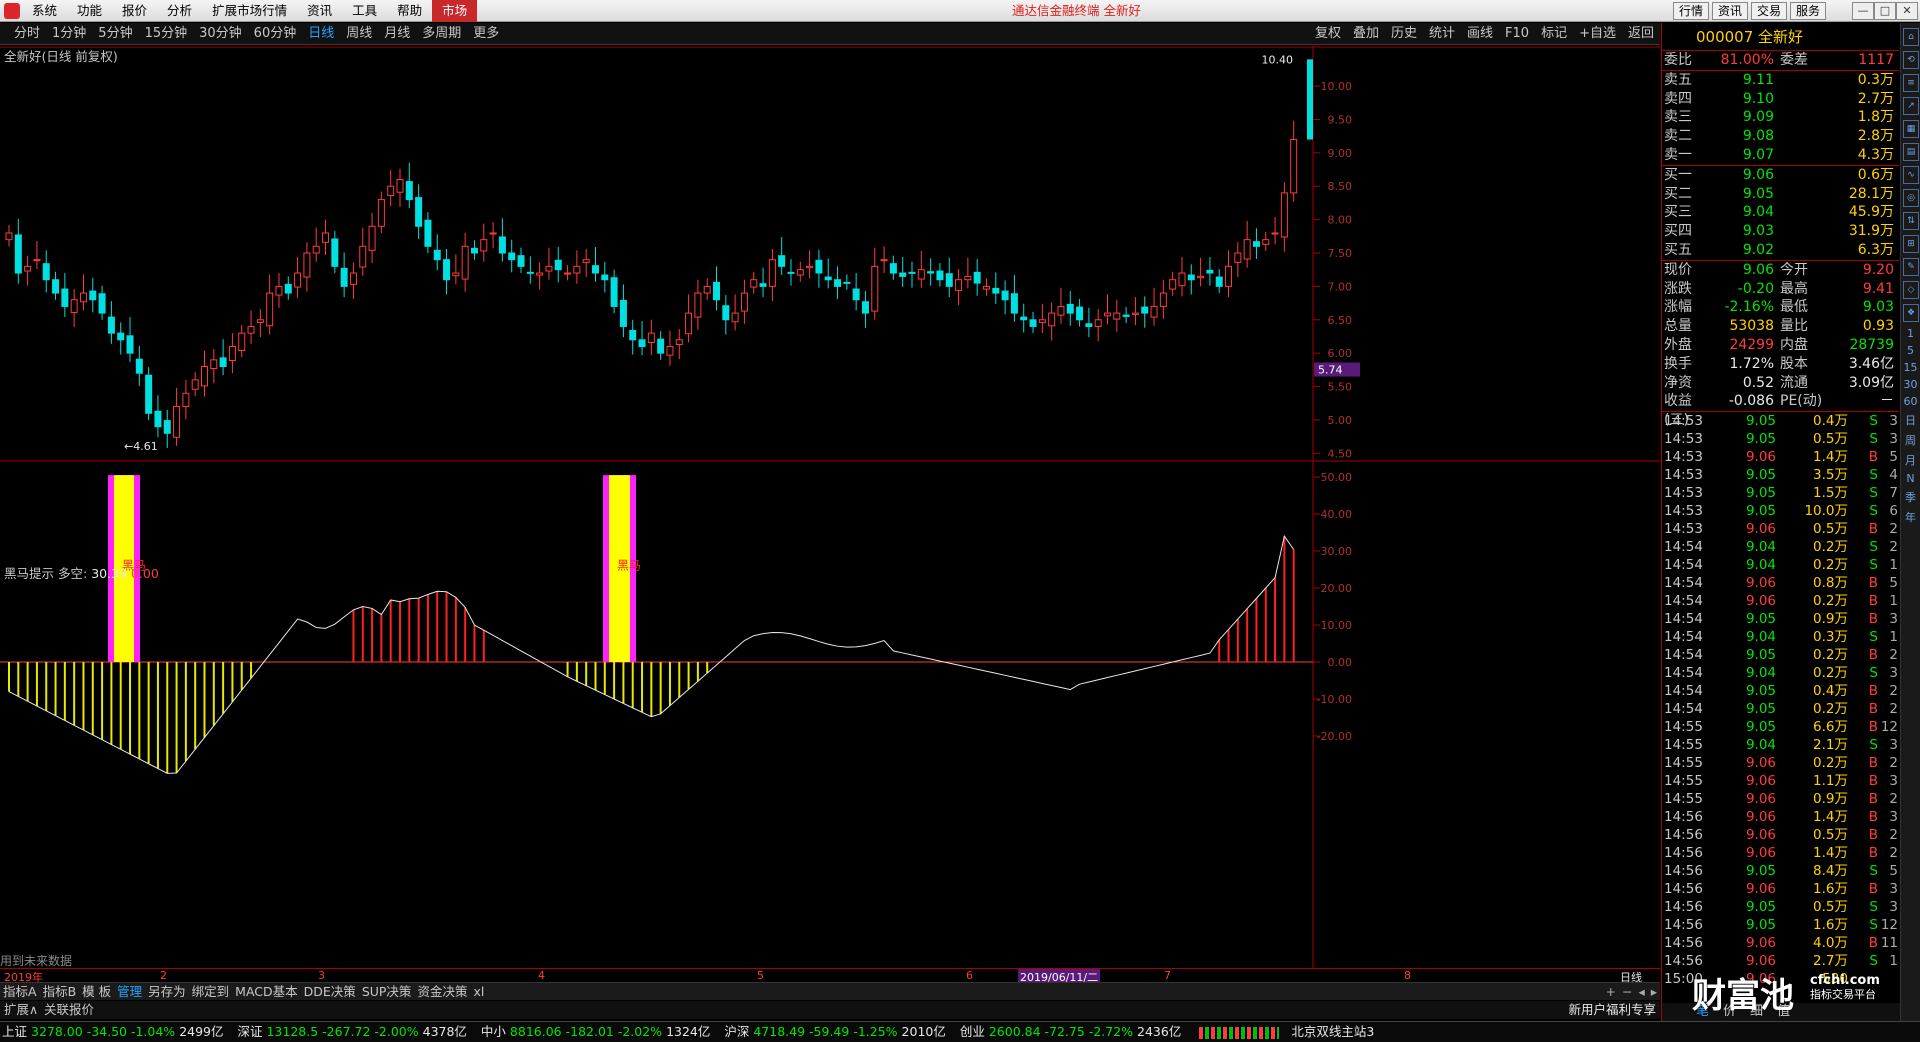  I want to click on close-icon: ✕, so click(1907, 11).